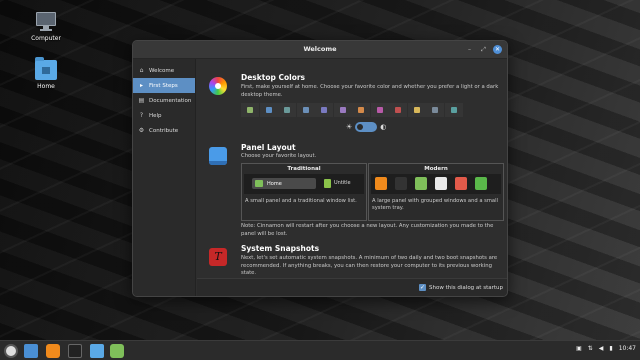 Image resolution: width=640 pixels, height=360 pixels. Describe the element at coordinates (268, 147) in the screenshot. I see `panel-layout-title: Panel Layout` at that location.